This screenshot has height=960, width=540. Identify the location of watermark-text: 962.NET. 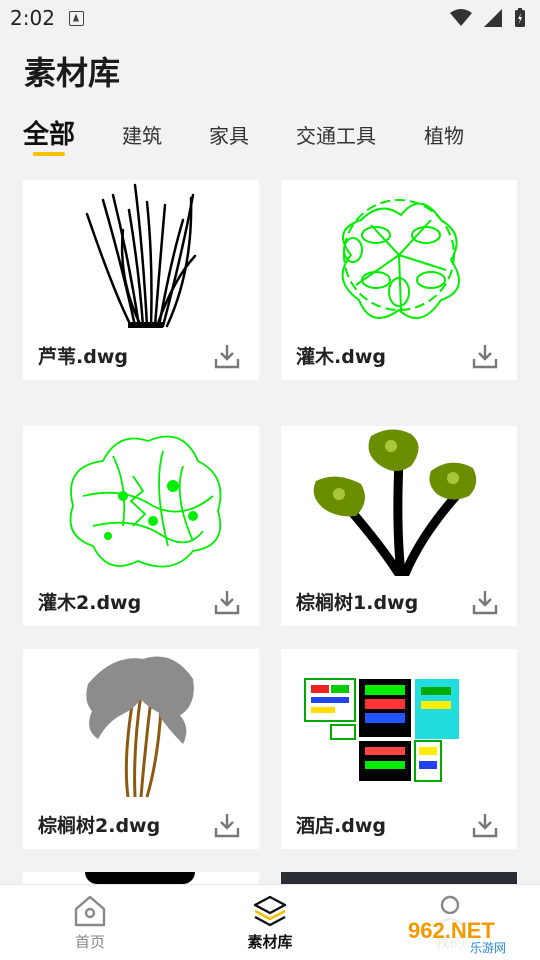
(451, 930).